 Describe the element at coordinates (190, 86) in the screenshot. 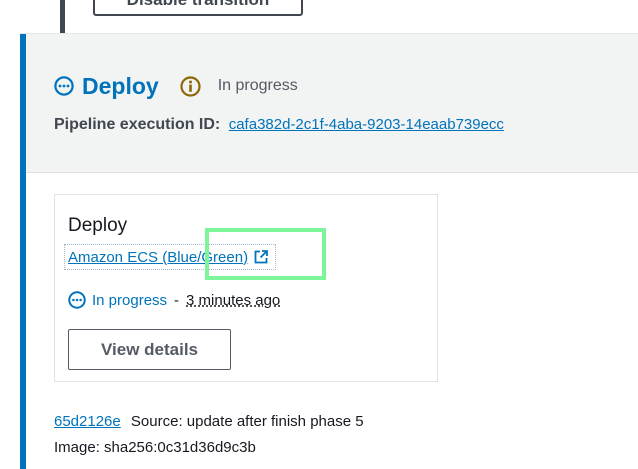

I see `info-icon` at that location.